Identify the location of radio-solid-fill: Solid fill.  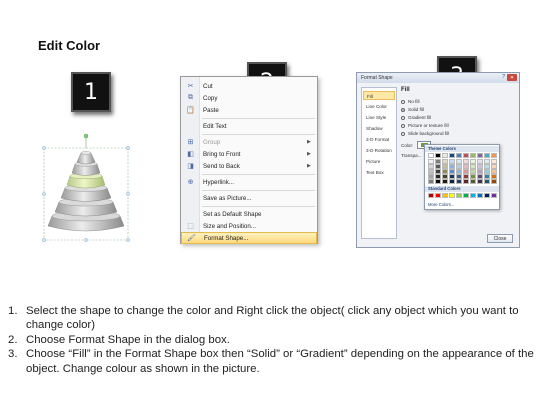
(412, 109).